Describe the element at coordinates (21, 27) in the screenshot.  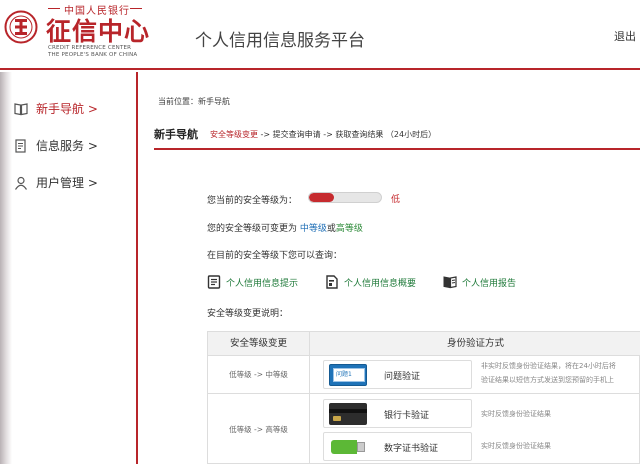
I see `credit-center-seal-icon` at that location.